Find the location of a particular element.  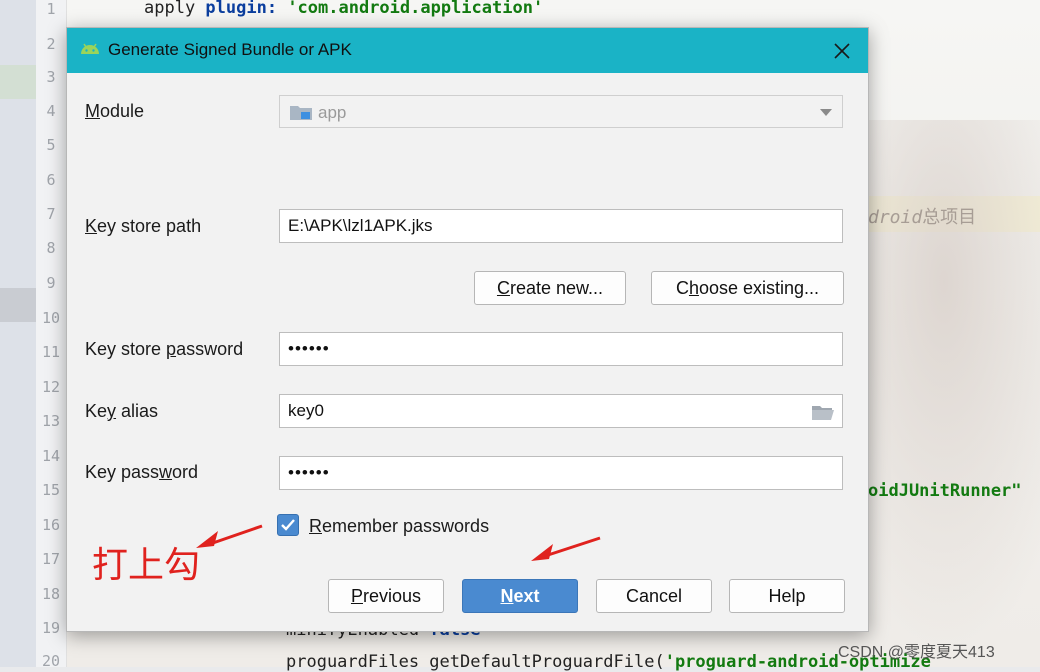

dialog-title: Generate Signed Bundle or APK is located at coordinates (230, 49).